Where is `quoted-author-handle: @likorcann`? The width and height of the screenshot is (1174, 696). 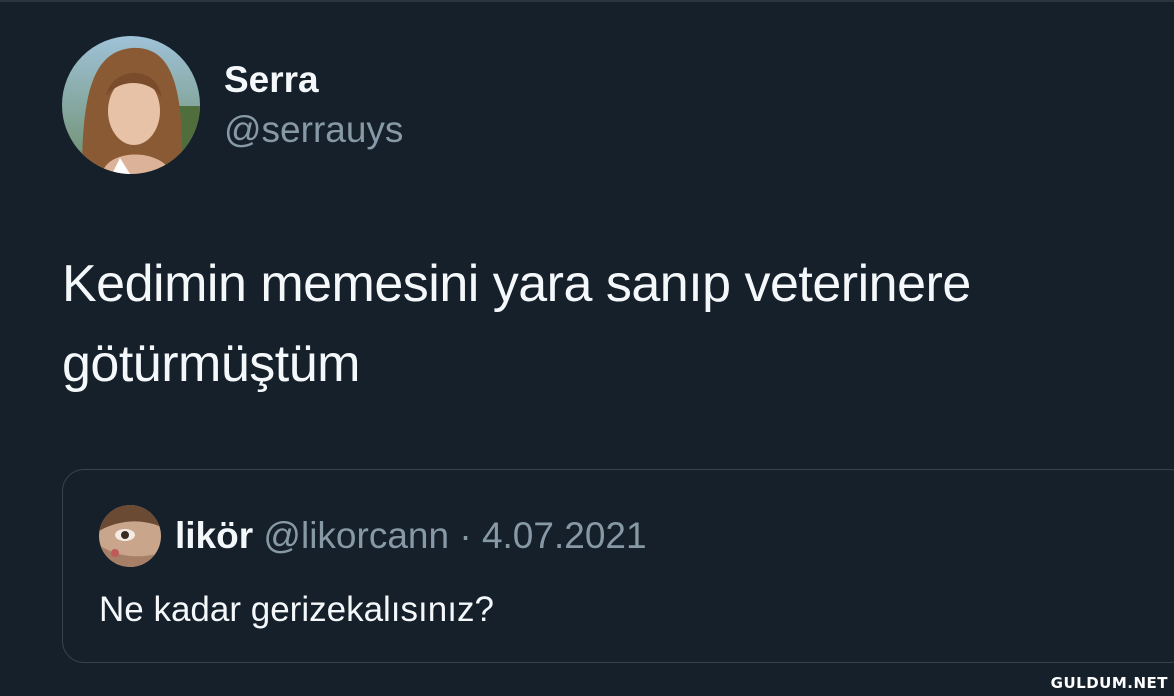 quoted-author-handle: @likorcann is located at coordinates (356, 535).